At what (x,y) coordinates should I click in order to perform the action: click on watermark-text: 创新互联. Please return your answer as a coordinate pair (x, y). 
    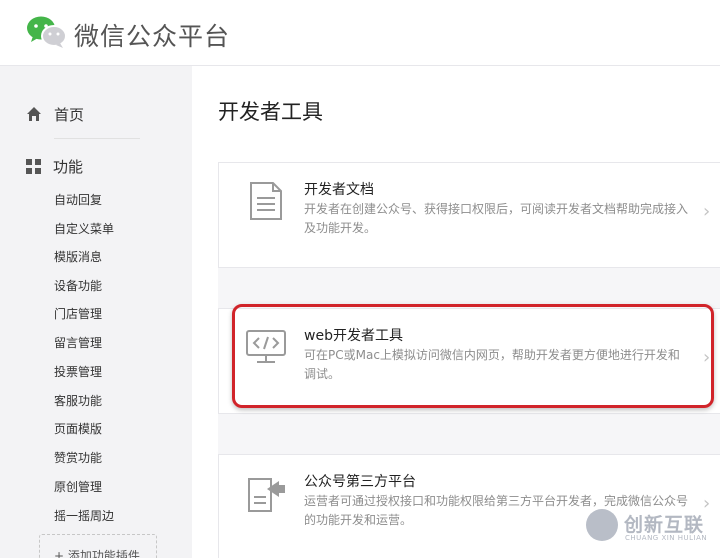
    Looking at the image, I should click on (664, 525).